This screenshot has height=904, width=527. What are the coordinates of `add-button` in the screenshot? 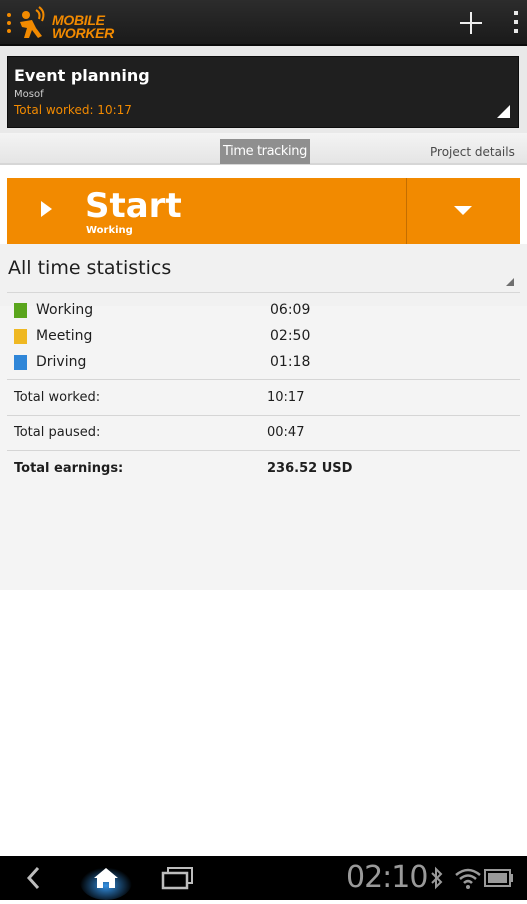 It's located at (471, 23).